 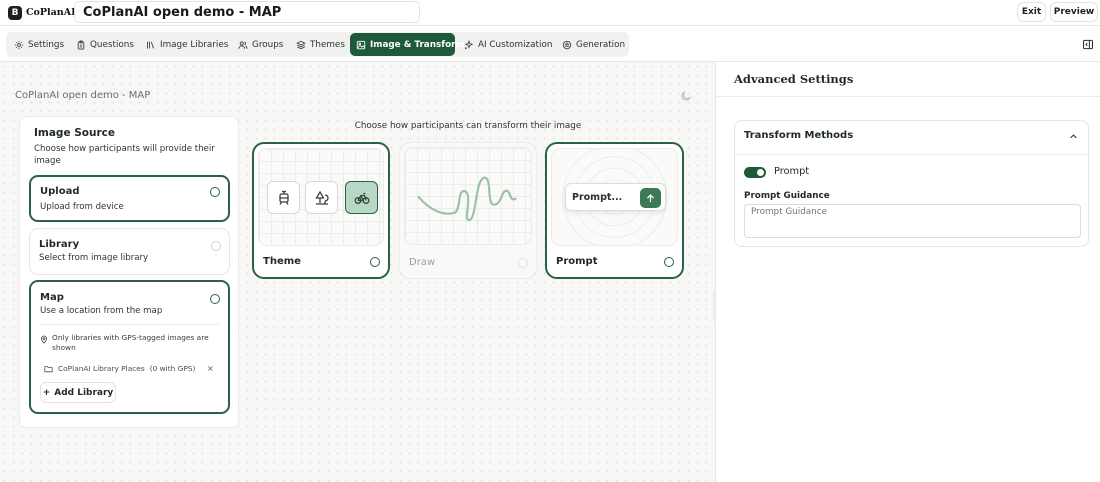 I want to click on option-divider, so click(x=129, y=324).